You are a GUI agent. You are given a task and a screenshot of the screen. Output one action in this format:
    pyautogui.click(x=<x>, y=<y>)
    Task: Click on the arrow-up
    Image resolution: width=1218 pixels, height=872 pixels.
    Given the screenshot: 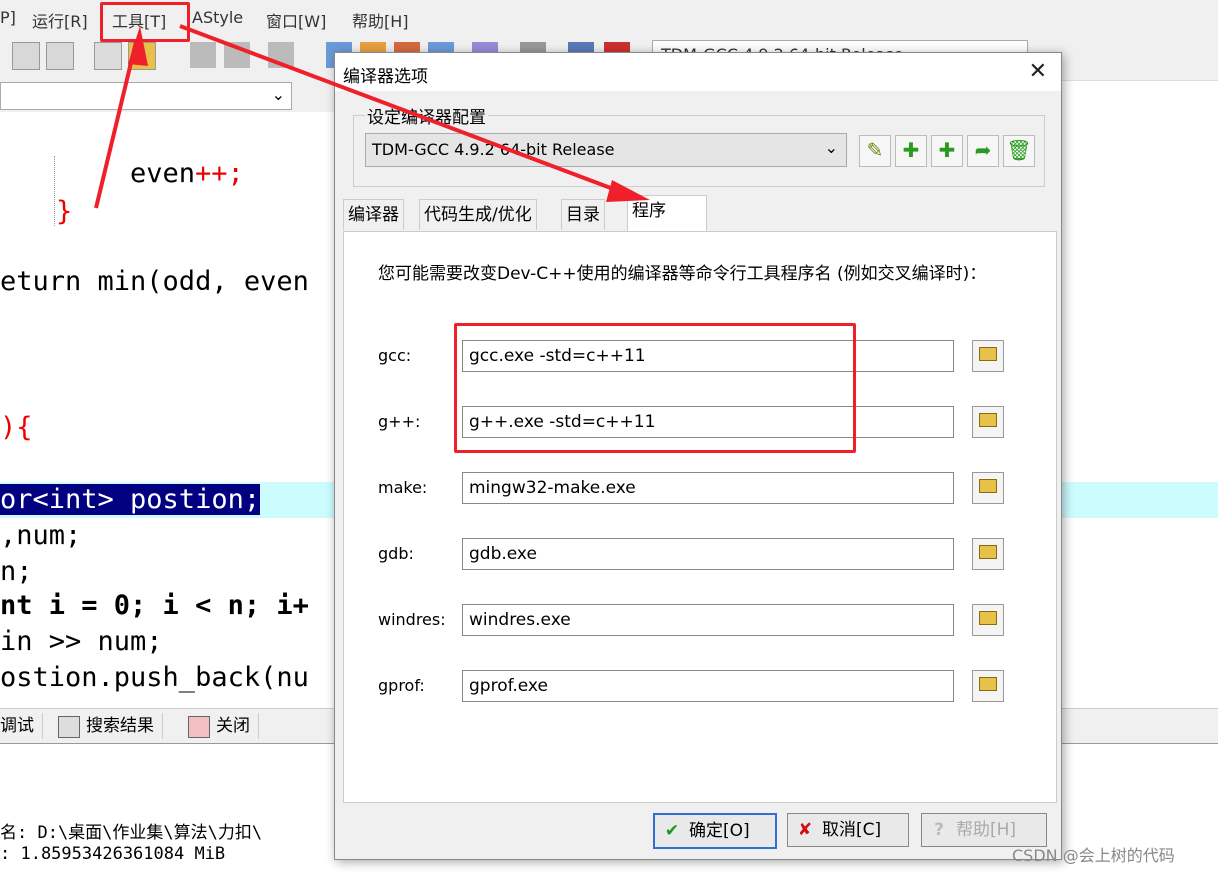 What is the action you would take?
    pyautogui.click(x=116, y=125)
    